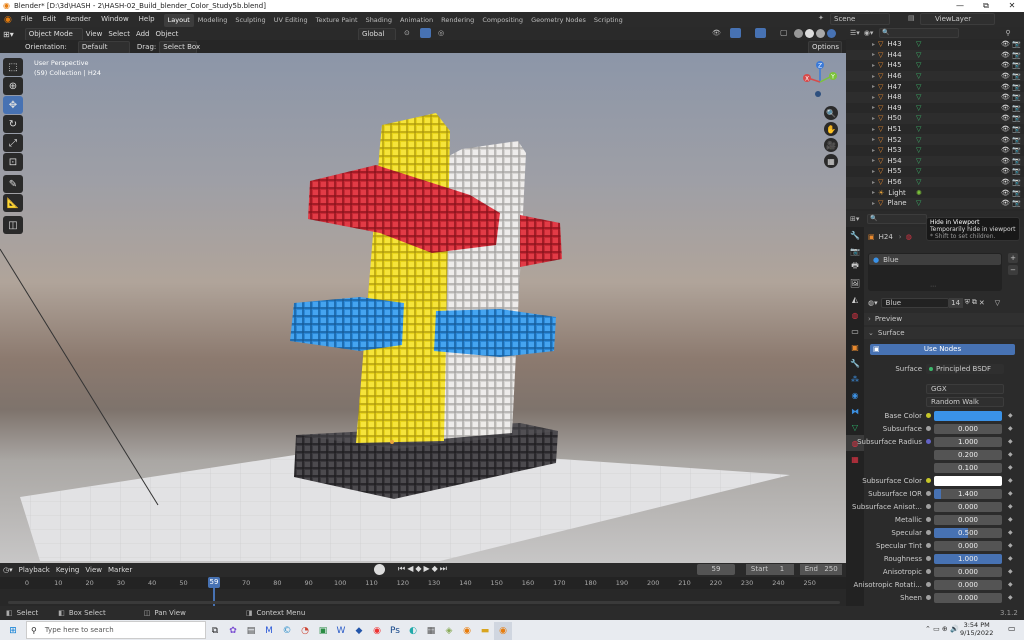  I want to click on blender-taskbar-icon-2: ◉, so click(503, 630).